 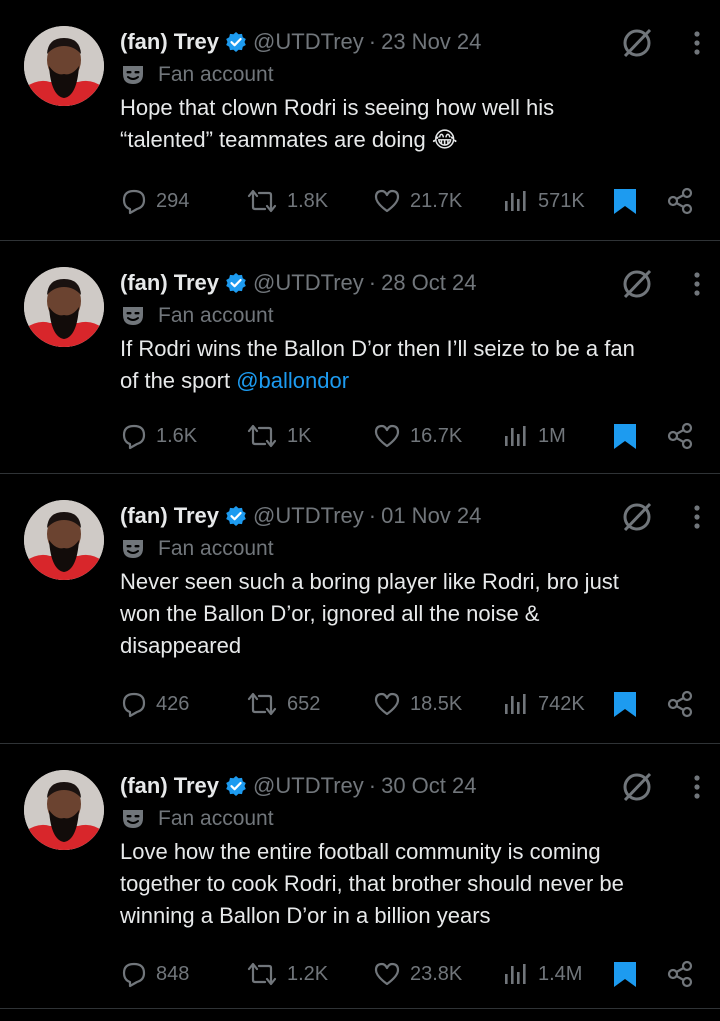 I want to click on mention-link: @ballondor, so click(x=292, y=380).